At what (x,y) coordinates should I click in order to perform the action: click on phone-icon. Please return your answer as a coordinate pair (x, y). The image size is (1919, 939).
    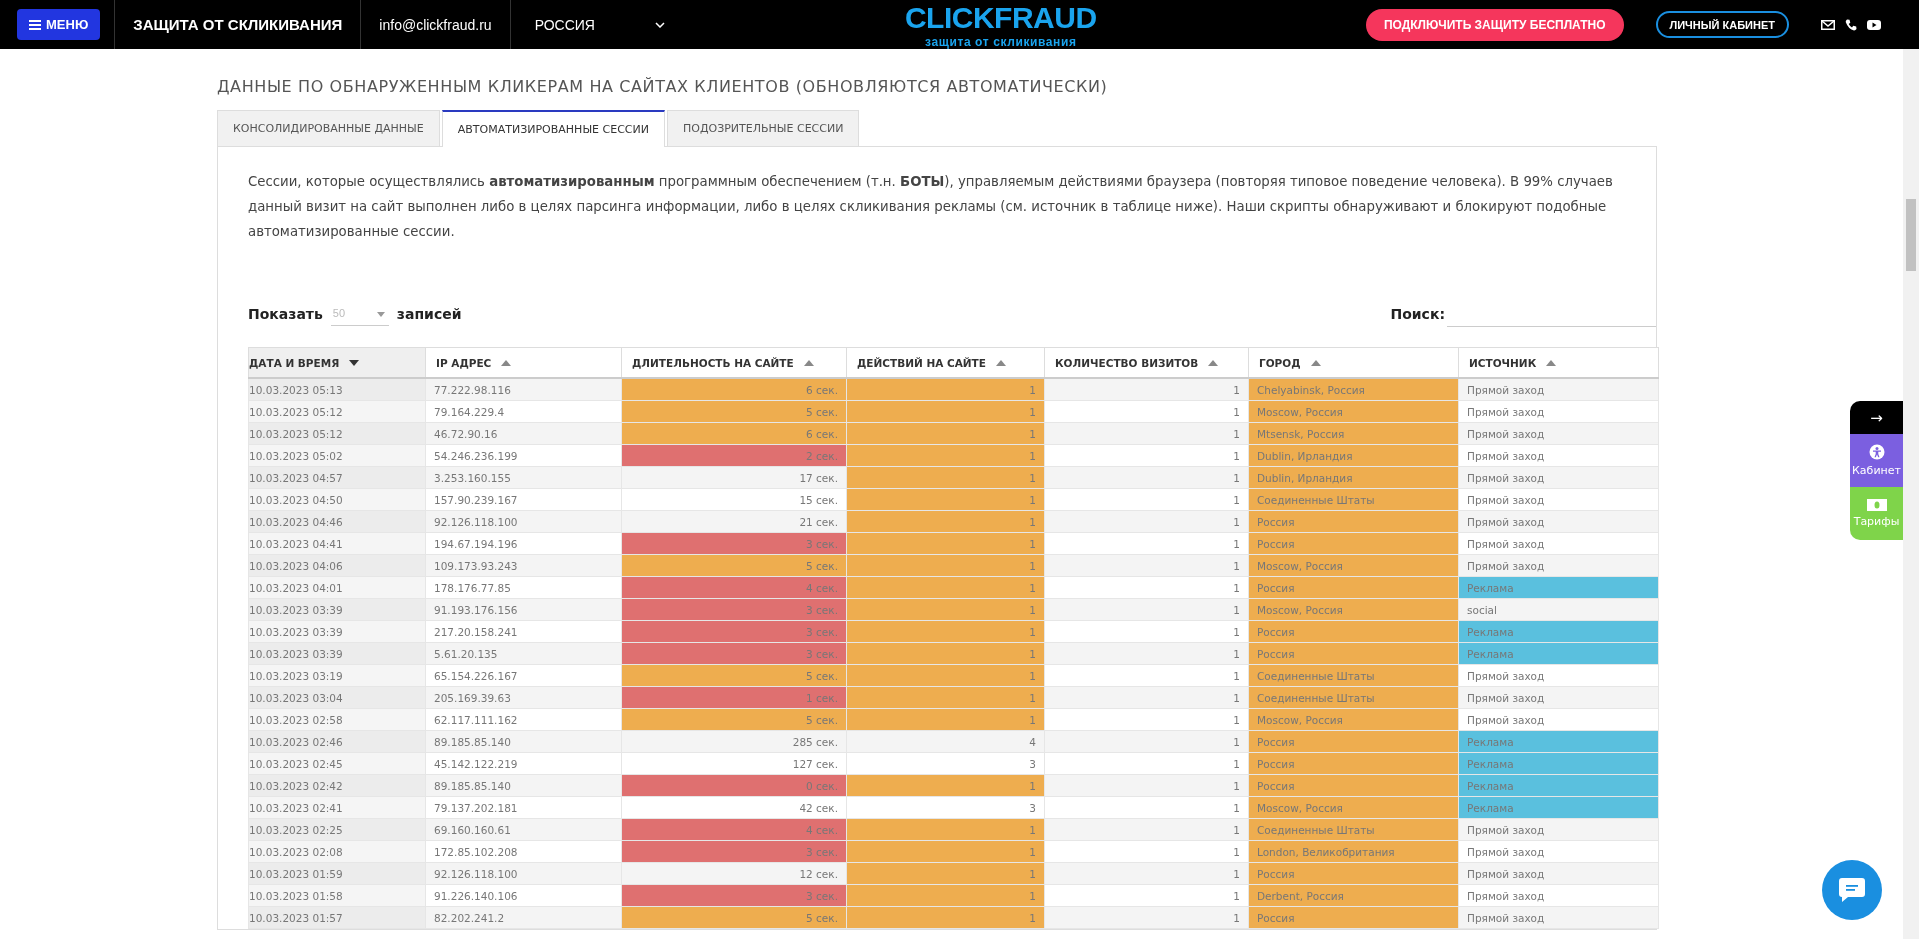
    Looking at the image, I should click on (1851, 24).